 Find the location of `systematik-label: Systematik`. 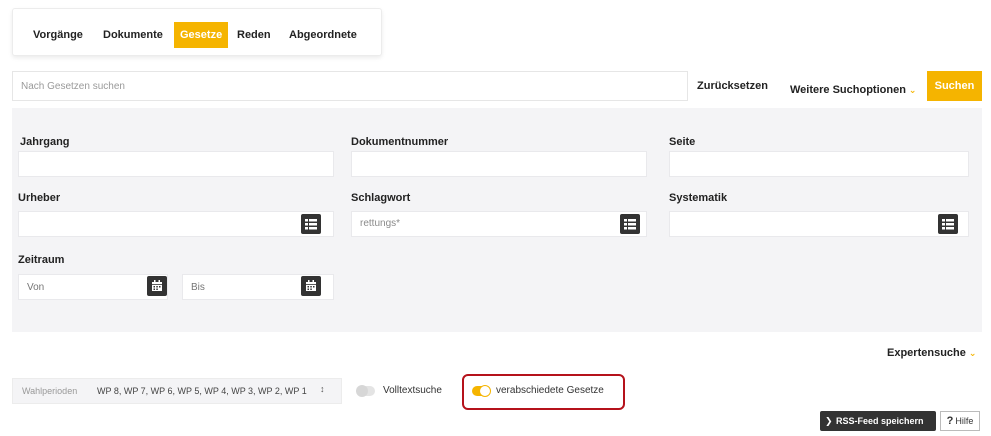

systematik-label: Systematik is located at coordinates (698, 198).